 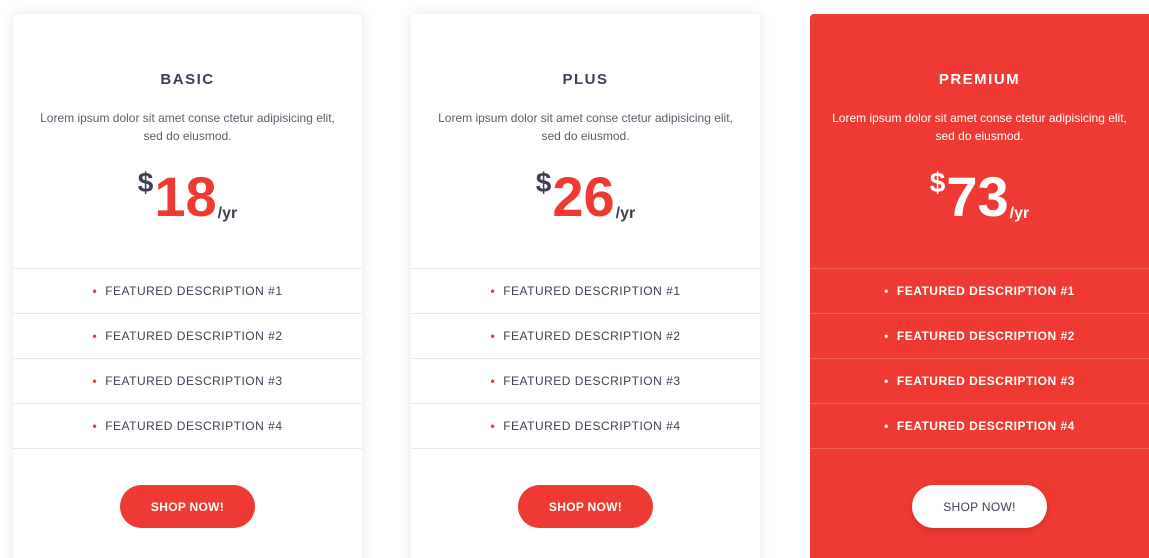 What do you see at coordinates (585, 79) in the screenshot?
I see `plan-name: PLUS` at bounding box center [585, 79].